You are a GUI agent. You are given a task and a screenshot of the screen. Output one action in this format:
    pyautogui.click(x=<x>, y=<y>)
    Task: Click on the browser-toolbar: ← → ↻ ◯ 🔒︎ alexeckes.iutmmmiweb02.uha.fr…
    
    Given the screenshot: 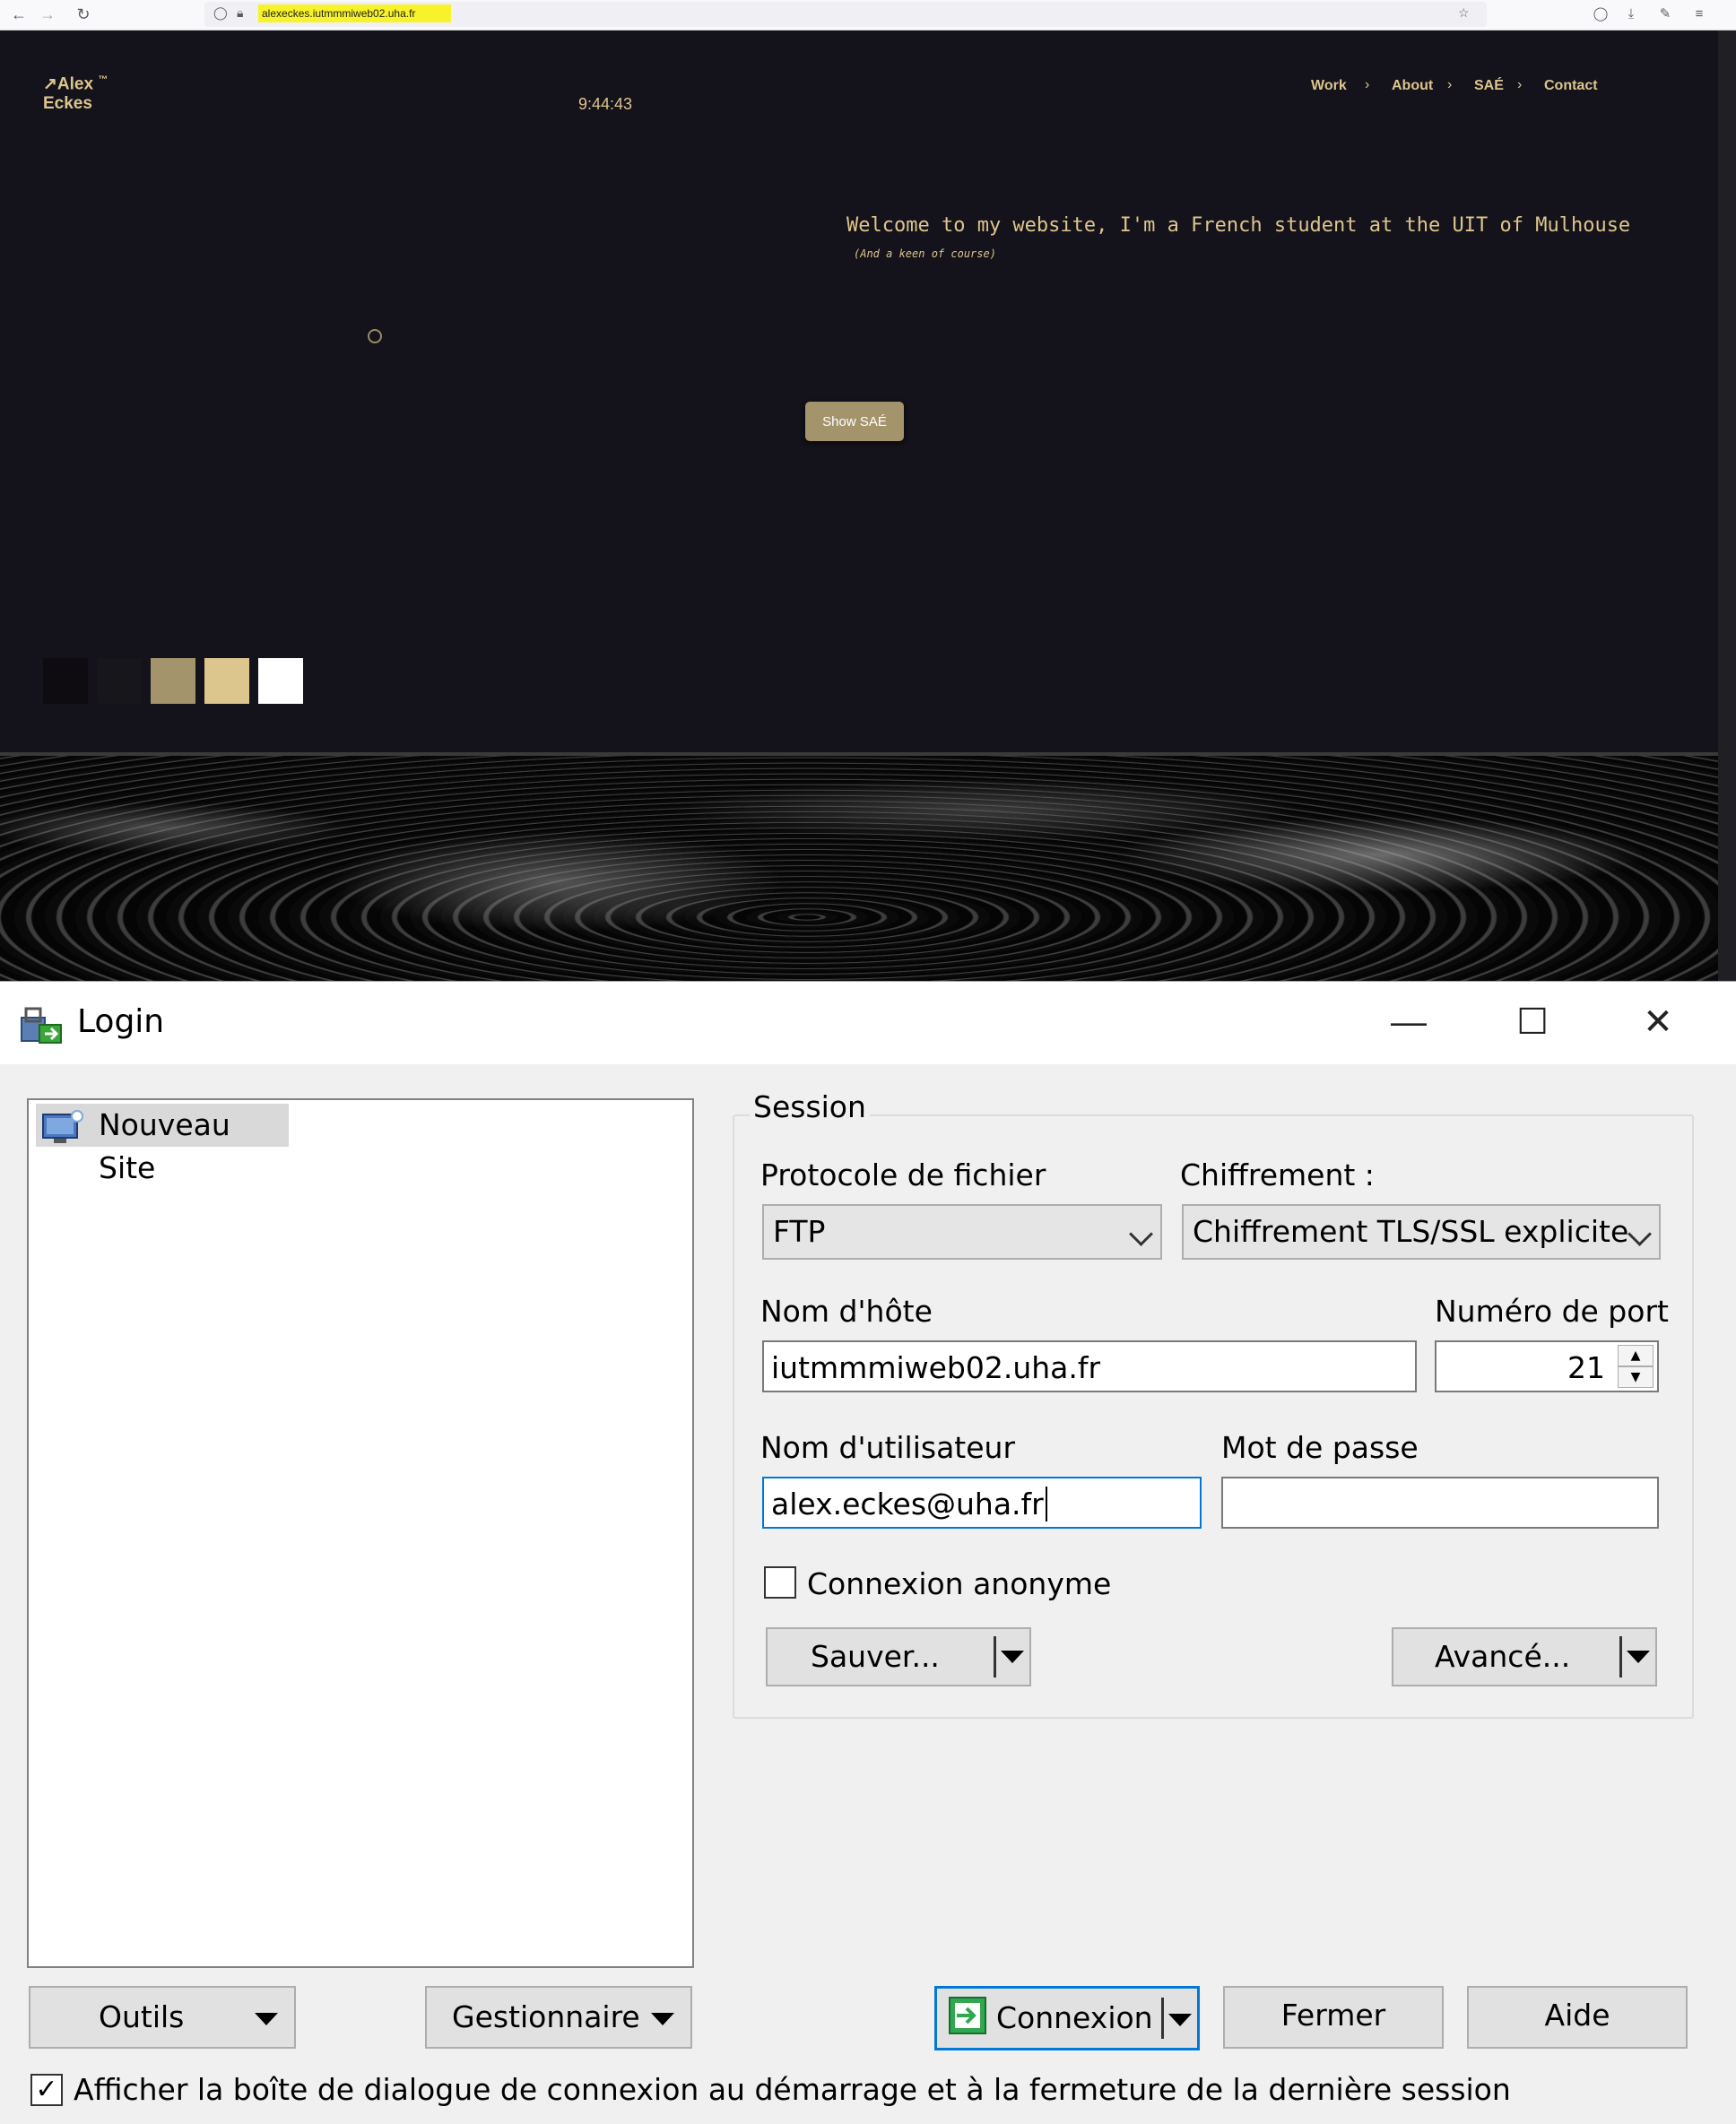 What is the action you would take?
    pyautogui.click(x=868, y=15)
    